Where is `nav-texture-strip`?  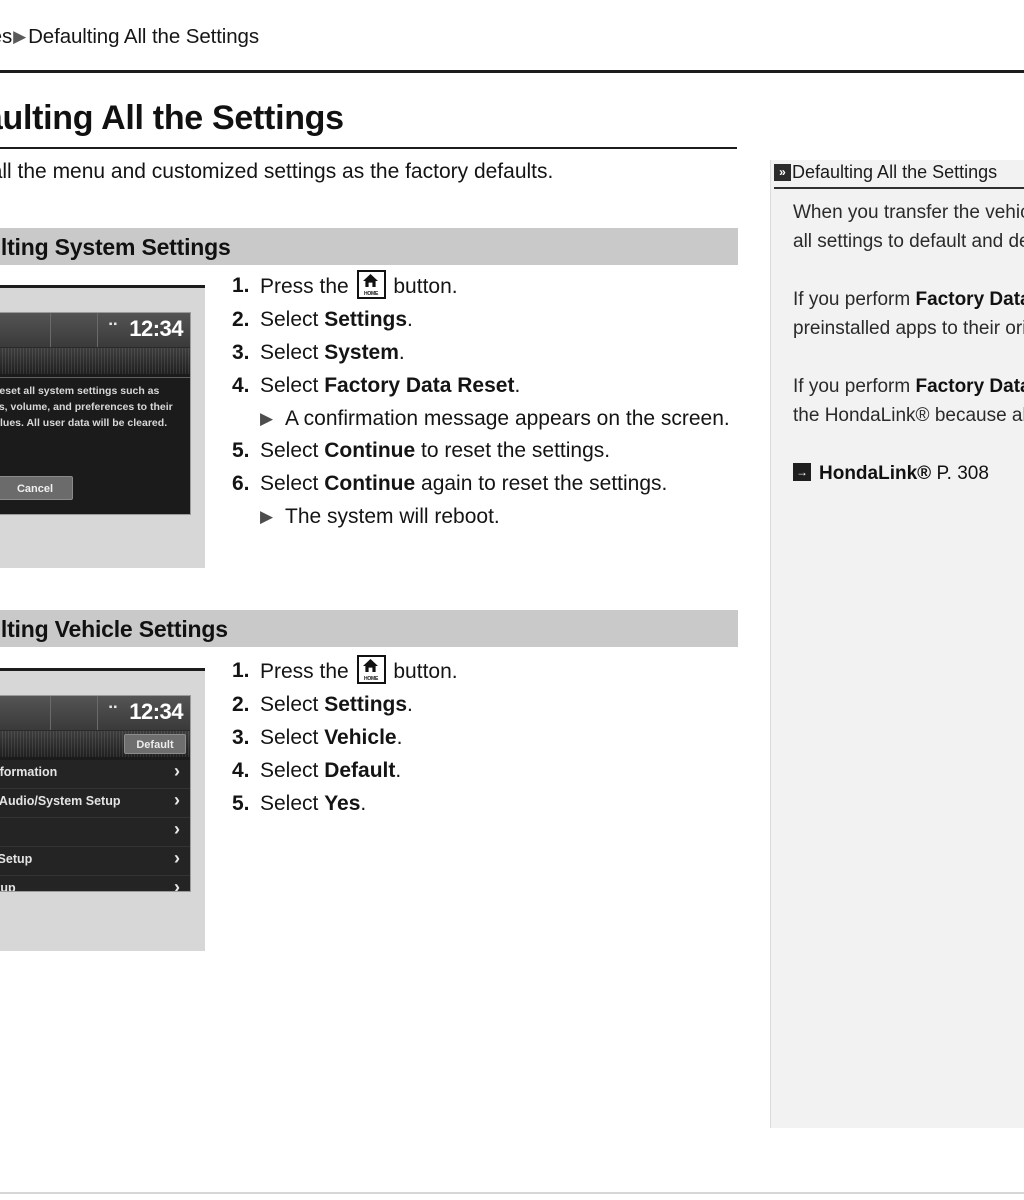 nav-texture-strip is located at coordinates (95, 361).